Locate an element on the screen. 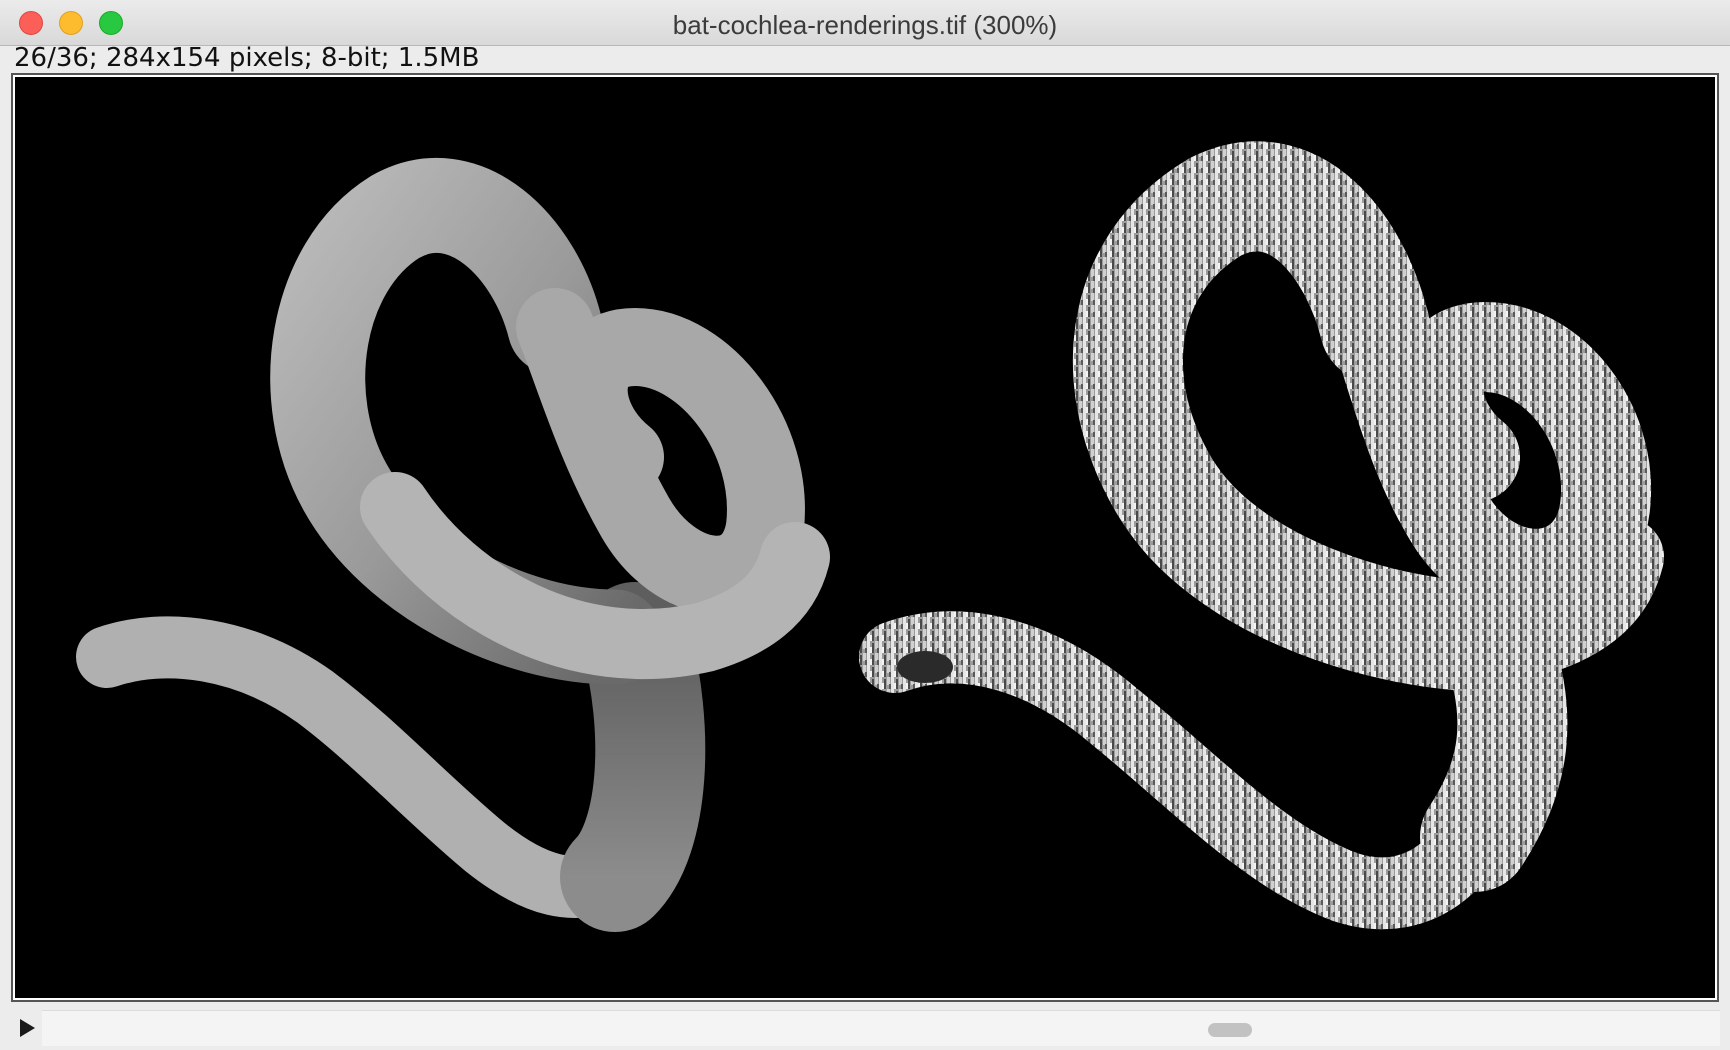 This screenshot has width=1730, height=1050. image-info-label: 26/36; 284x154 pixels; 8-bit; 1.5MB is located at coordinates (247, 58).